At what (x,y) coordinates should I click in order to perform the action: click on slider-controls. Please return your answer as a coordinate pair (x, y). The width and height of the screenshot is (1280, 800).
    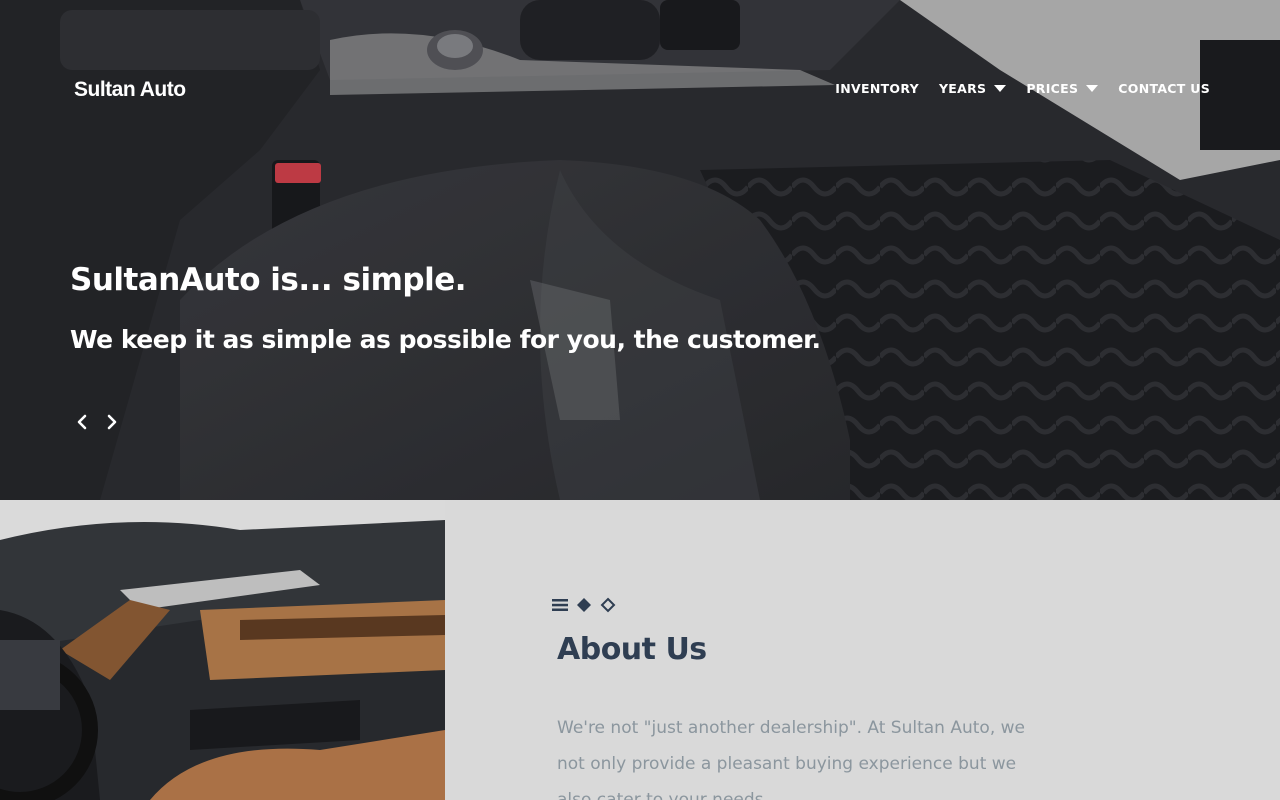
    Looking at the image, I should click on (100, 422).